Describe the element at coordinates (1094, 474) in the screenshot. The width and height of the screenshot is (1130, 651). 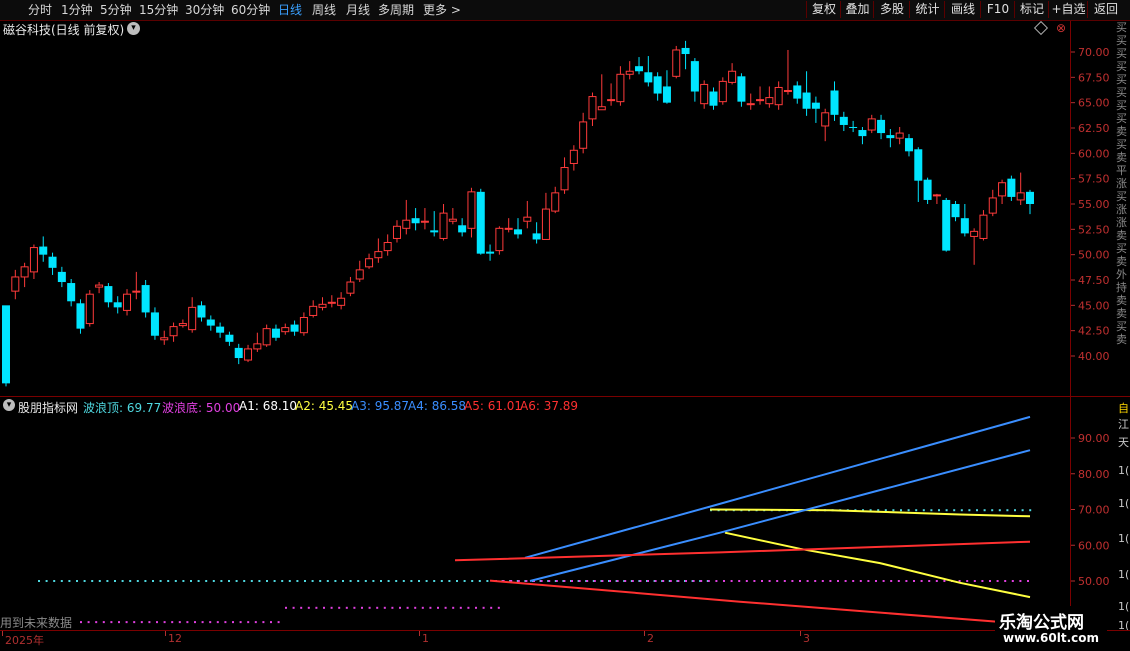
I see `indicator-label: 80.00` at that location.